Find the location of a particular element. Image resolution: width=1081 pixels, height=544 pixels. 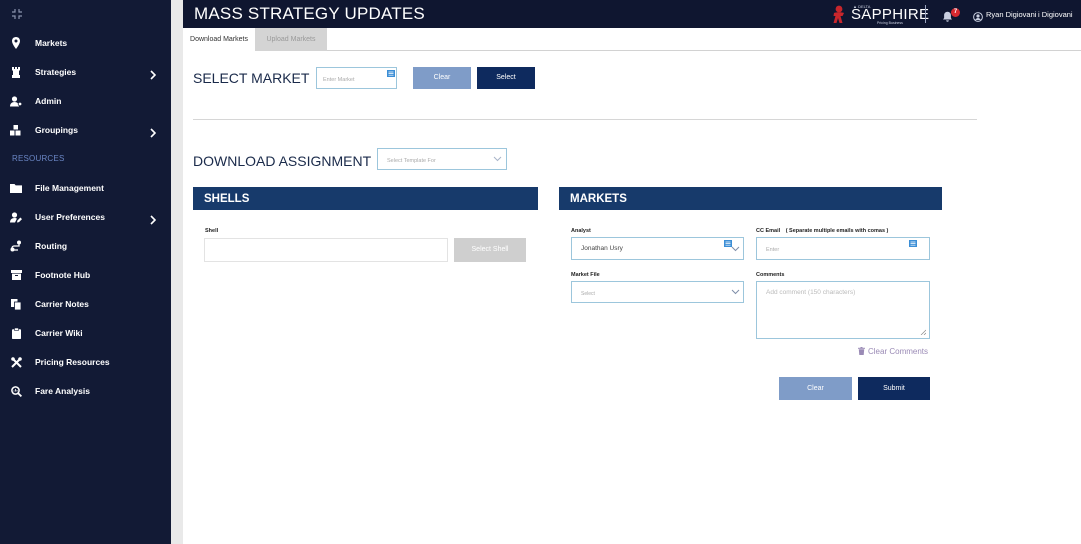

sidebar-item-fare-analysis: Fare Analysis is located at coordinates (85, 391).